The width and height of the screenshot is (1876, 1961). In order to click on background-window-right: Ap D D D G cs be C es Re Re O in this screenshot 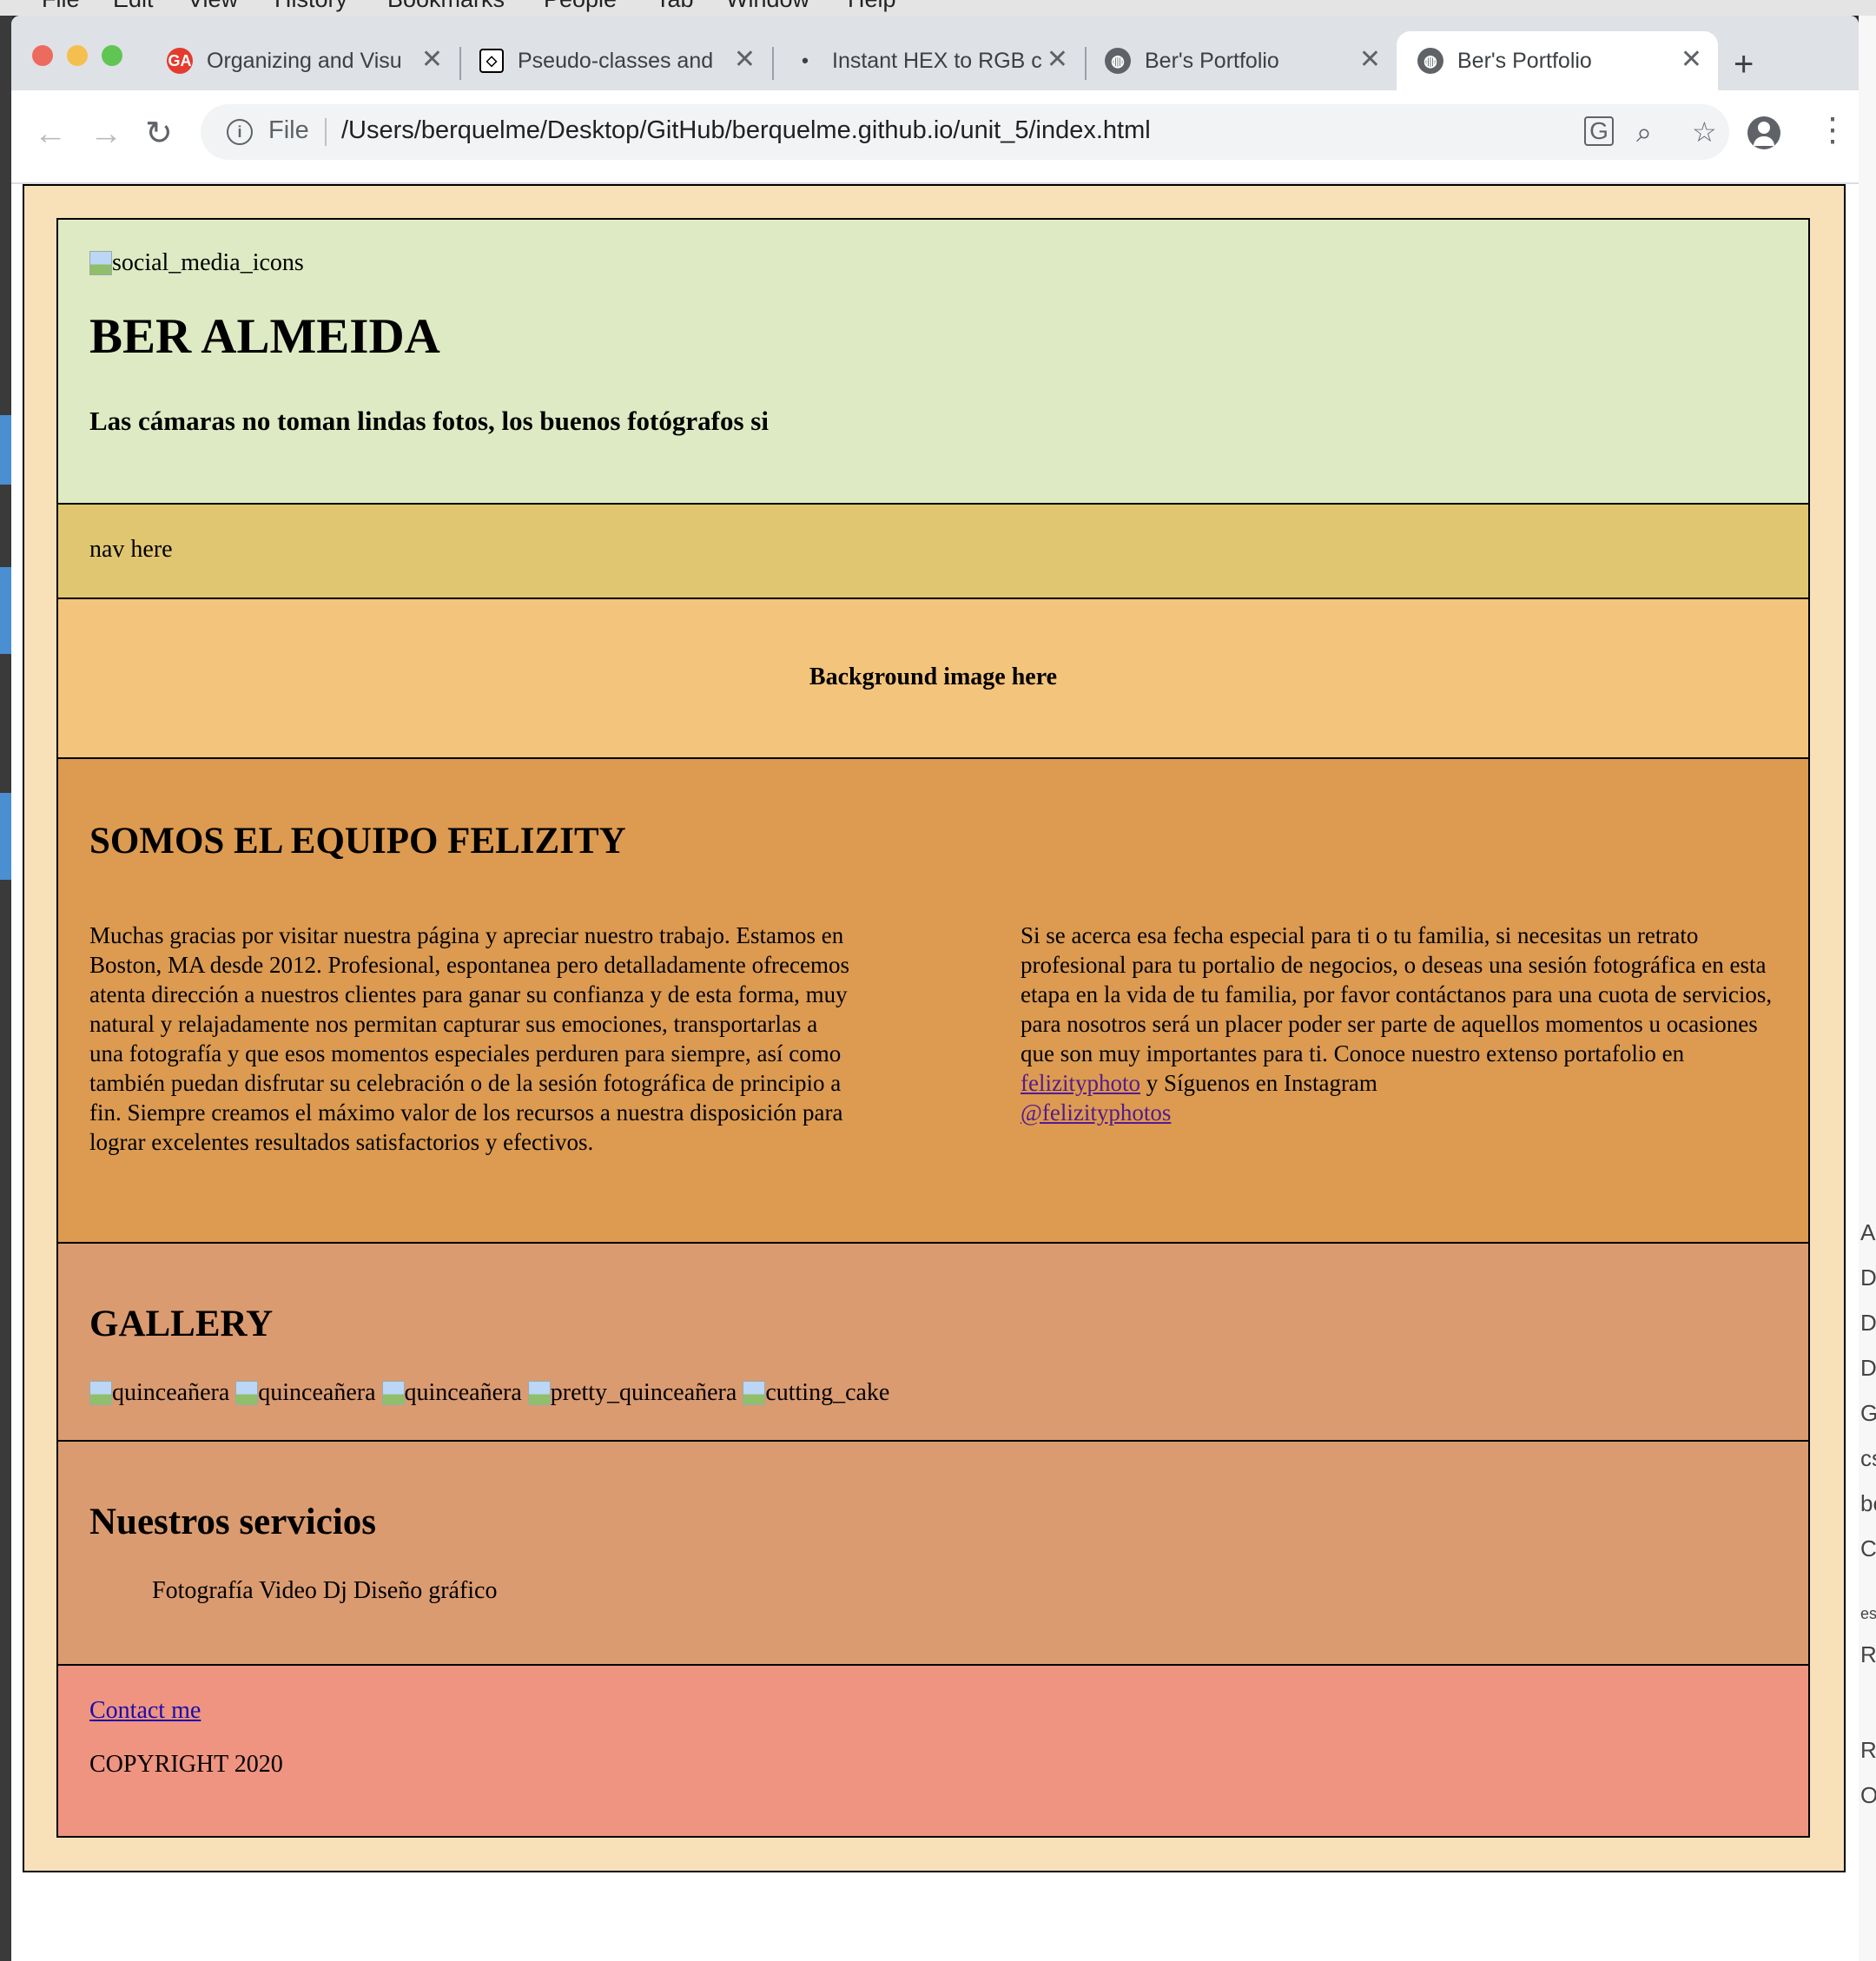, I will do `click(1867, 989)`.